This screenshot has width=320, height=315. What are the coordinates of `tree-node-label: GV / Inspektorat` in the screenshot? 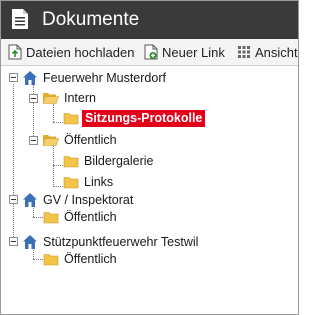 It's located at (88, 199).